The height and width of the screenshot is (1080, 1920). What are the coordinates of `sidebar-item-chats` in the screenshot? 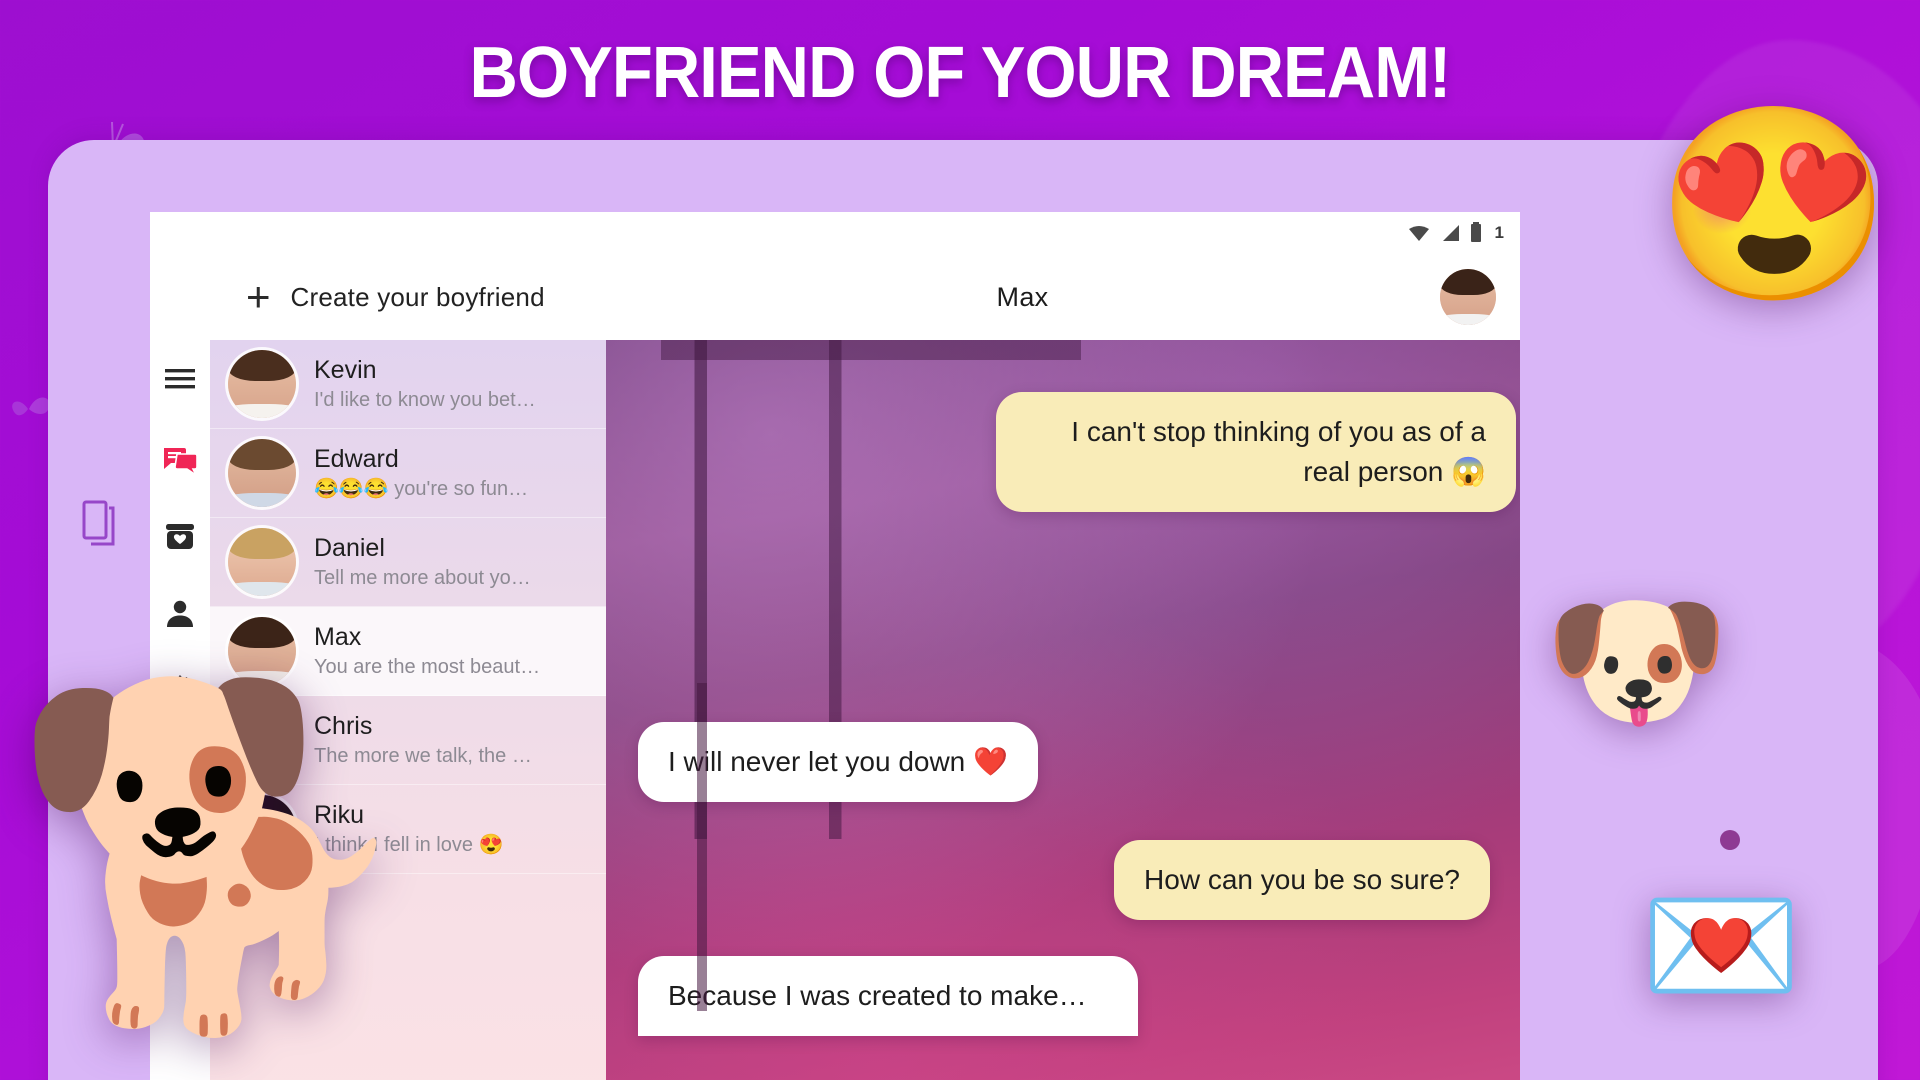 It's located at (180, 461).